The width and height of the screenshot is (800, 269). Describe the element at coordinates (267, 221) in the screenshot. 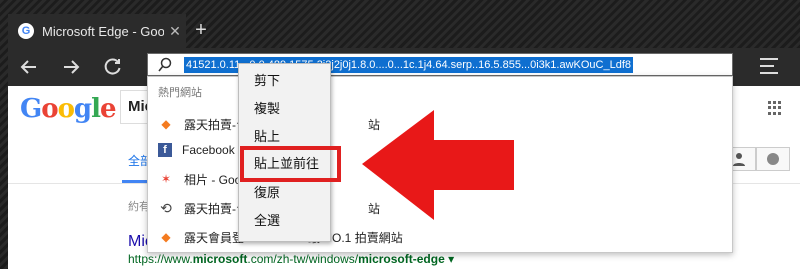

I see `context-item-select-all: 全選` at that location.